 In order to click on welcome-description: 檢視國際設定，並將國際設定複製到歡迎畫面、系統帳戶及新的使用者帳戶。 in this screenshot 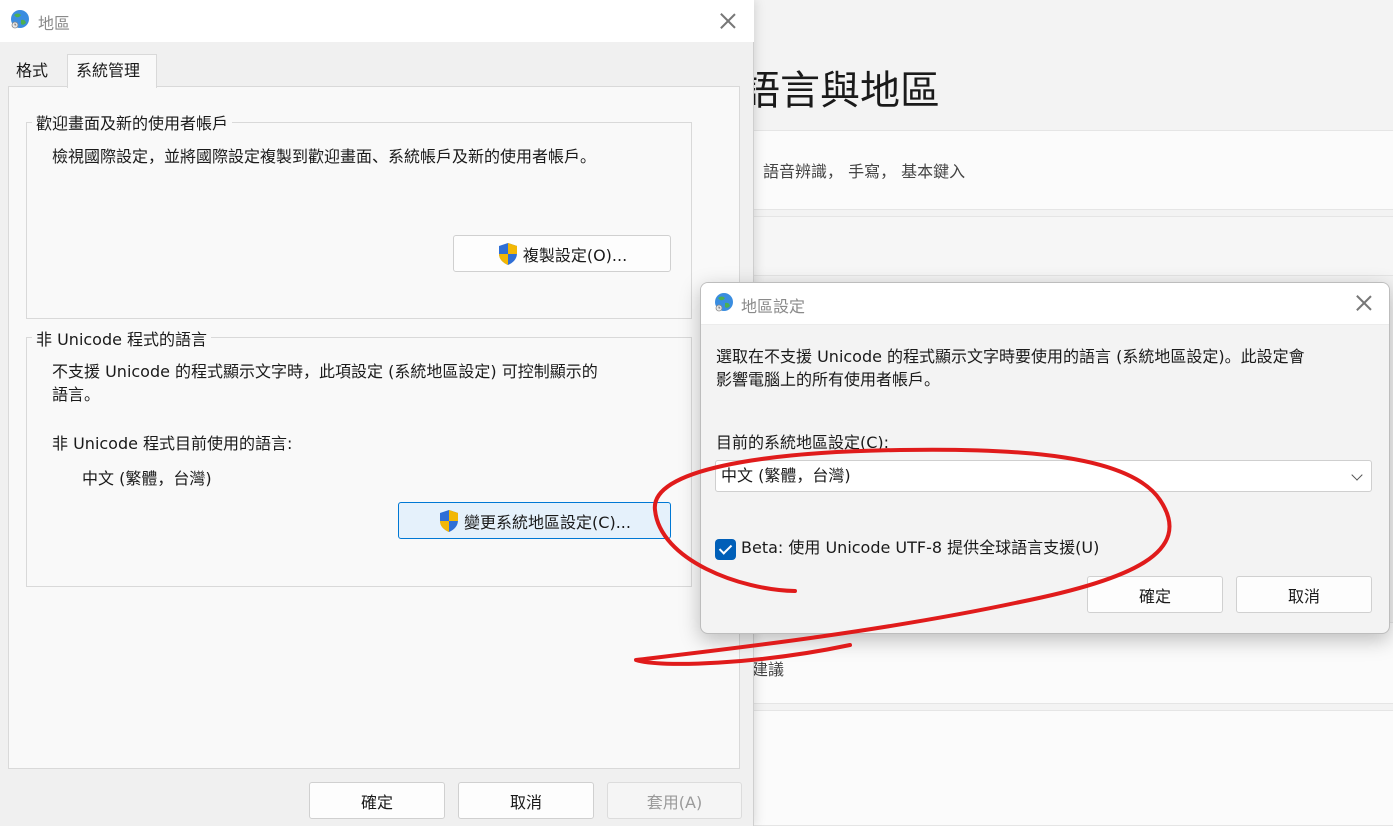, I will do `click(324, 156)`.